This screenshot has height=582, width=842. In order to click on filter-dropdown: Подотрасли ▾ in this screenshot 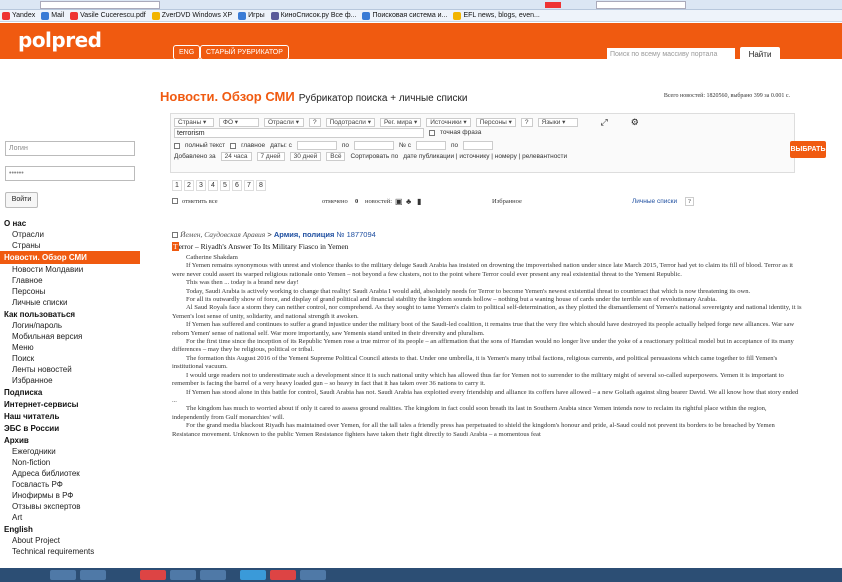, I will do `click(350, 122)`.